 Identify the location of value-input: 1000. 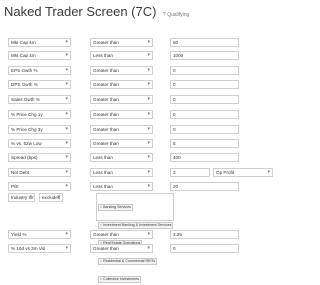
(204, 55).